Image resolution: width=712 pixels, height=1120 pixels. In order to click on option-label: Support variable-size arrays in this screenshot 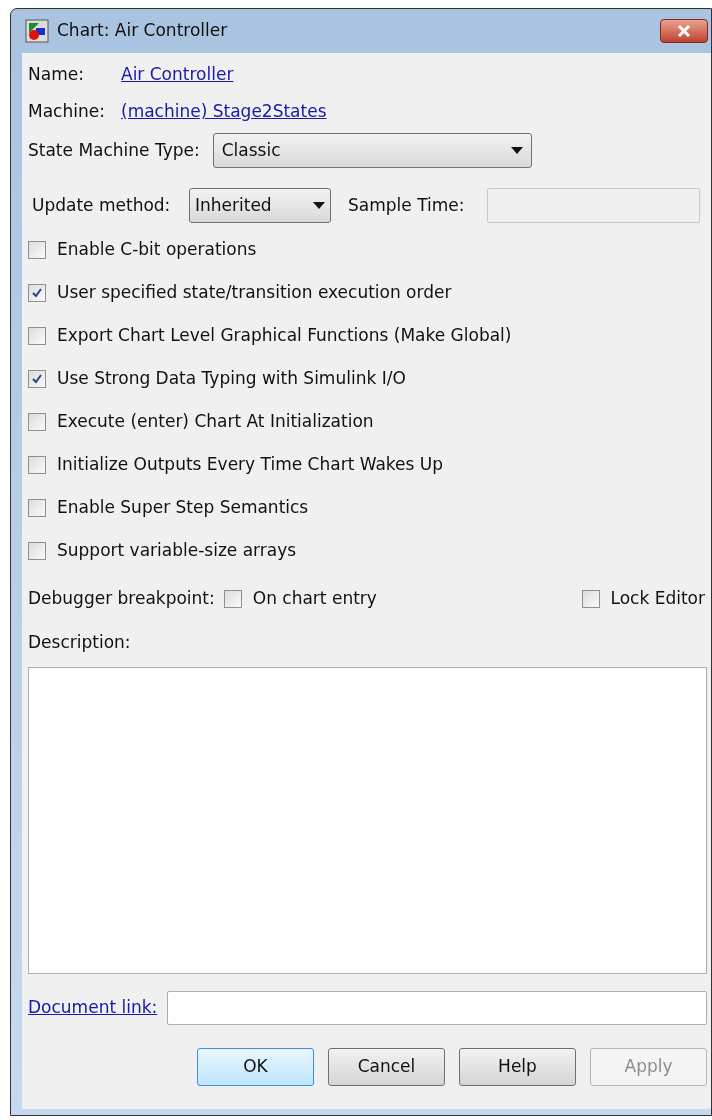, I will do `click(177, 551)`.